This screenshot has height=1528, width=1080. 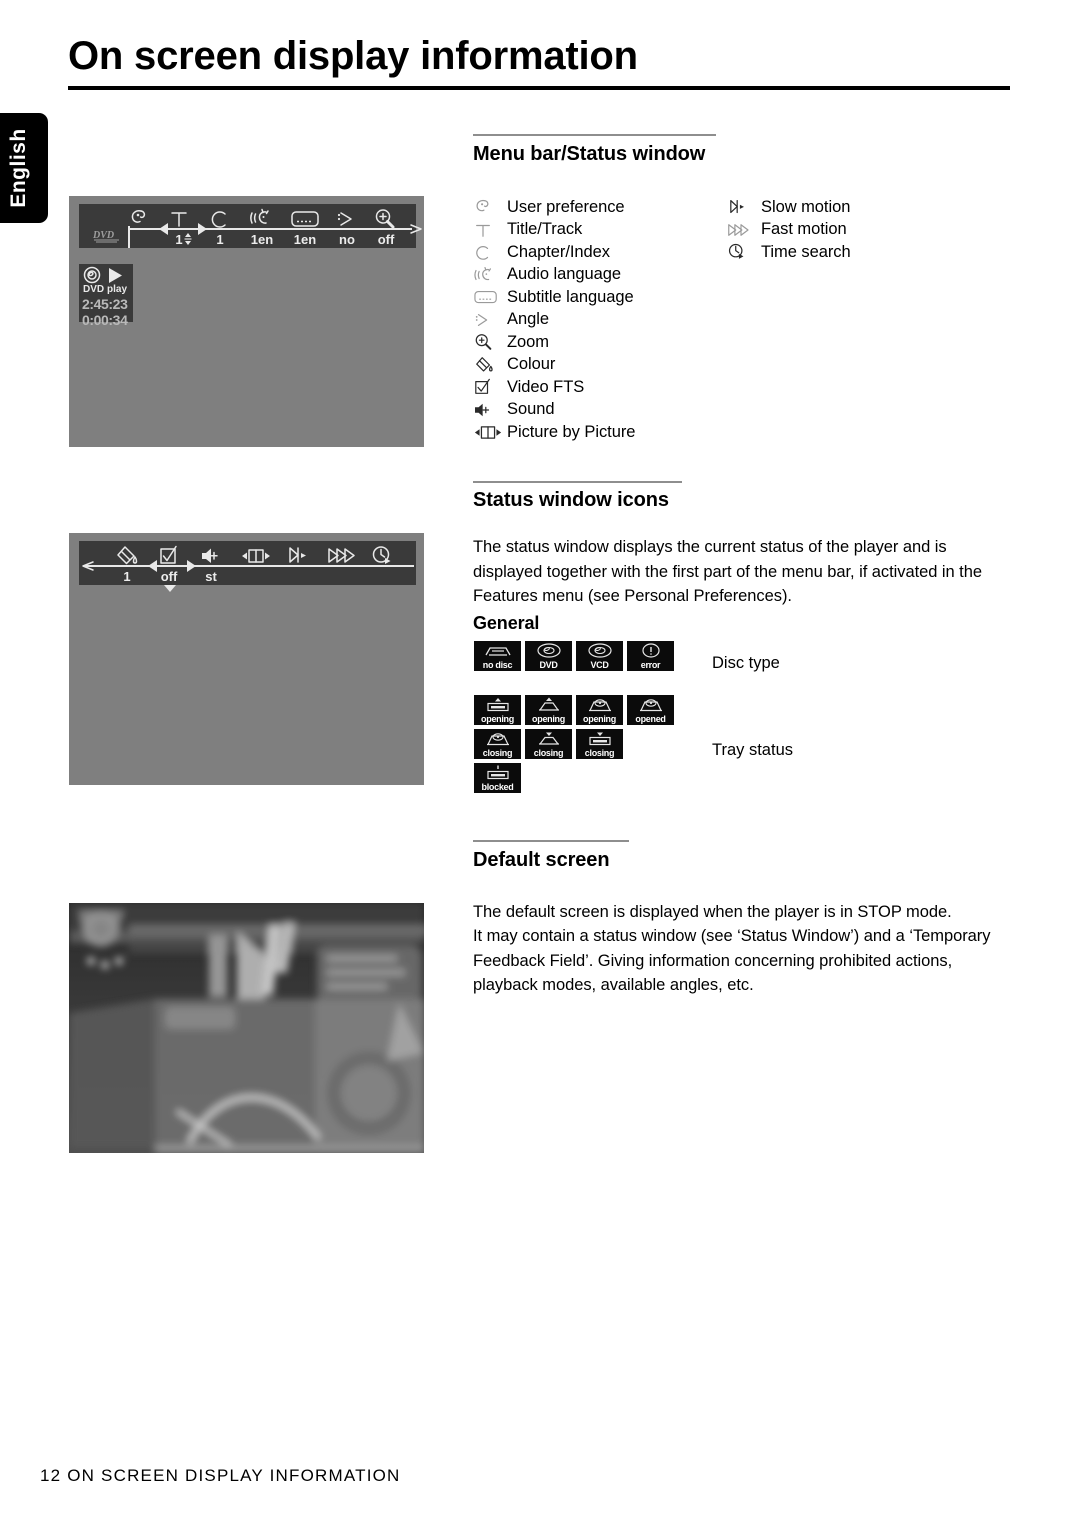 I want to click on legend-label: Audio language, so click(x=564, y=274).